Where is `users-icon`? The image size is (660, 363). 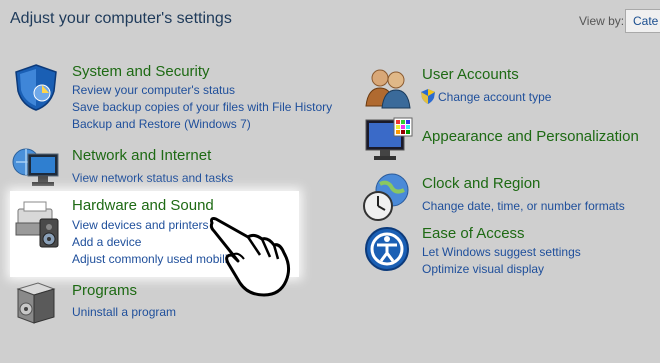 users-icon is located at coordinates (389, 91).